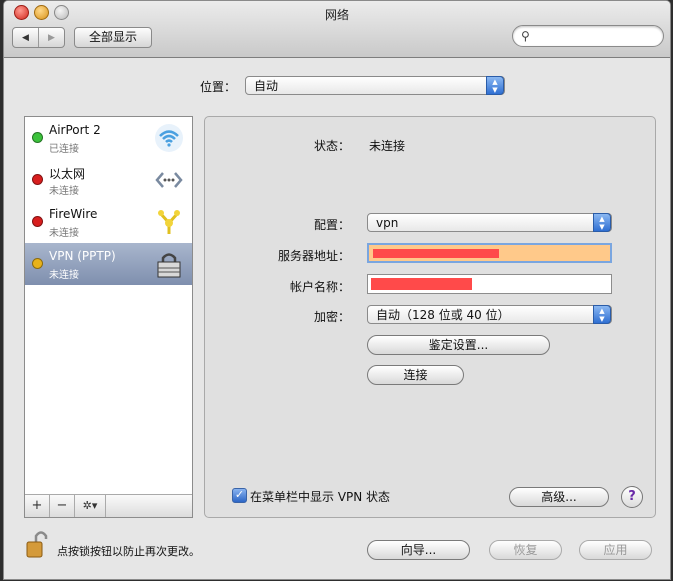 This screenshot has width=673, height=581. What do you see at coordinates (113, 37) in the screenshot?
I see `show-all-button: 全部显示` at bounding box center [113, 37].